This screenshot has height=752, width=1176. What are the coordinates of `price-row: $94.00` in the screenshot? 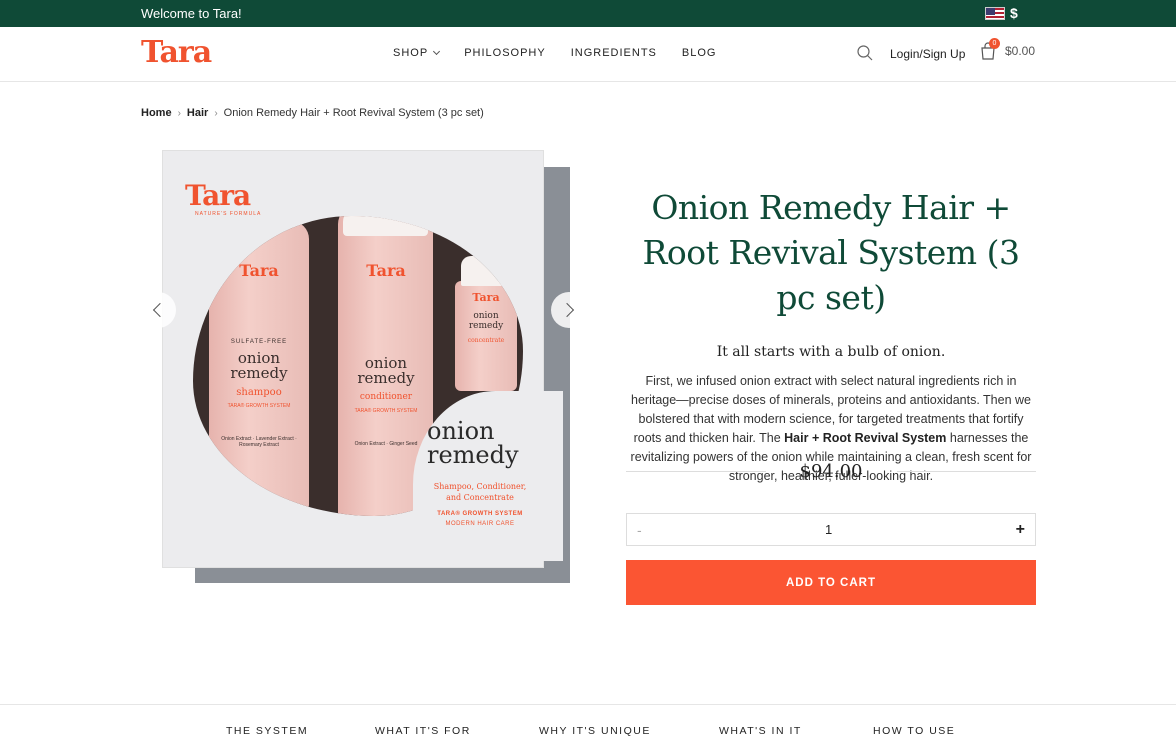 It's located at (831, 471).